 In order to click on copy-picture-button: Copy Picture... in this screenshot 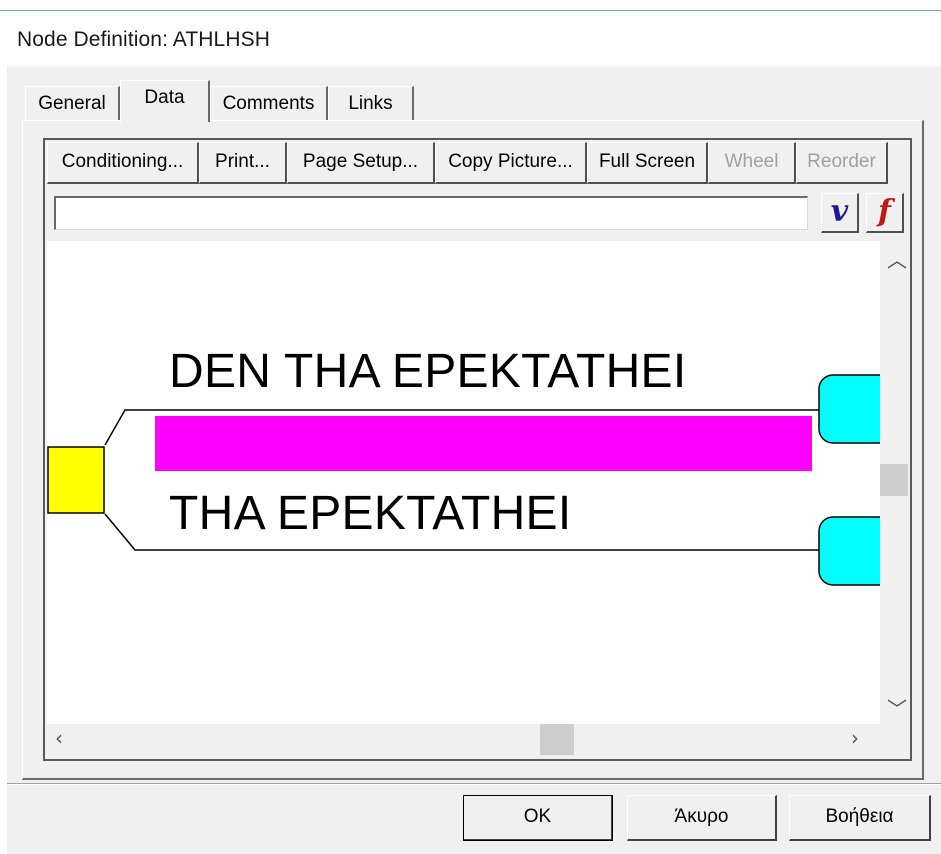, I will do `click(511, 163)`.